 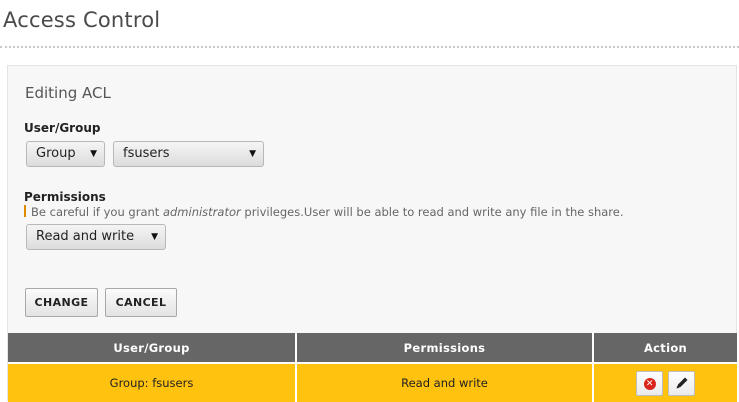 I want to click on panel-heading: Editing ACL, so click(x=68, y=93).